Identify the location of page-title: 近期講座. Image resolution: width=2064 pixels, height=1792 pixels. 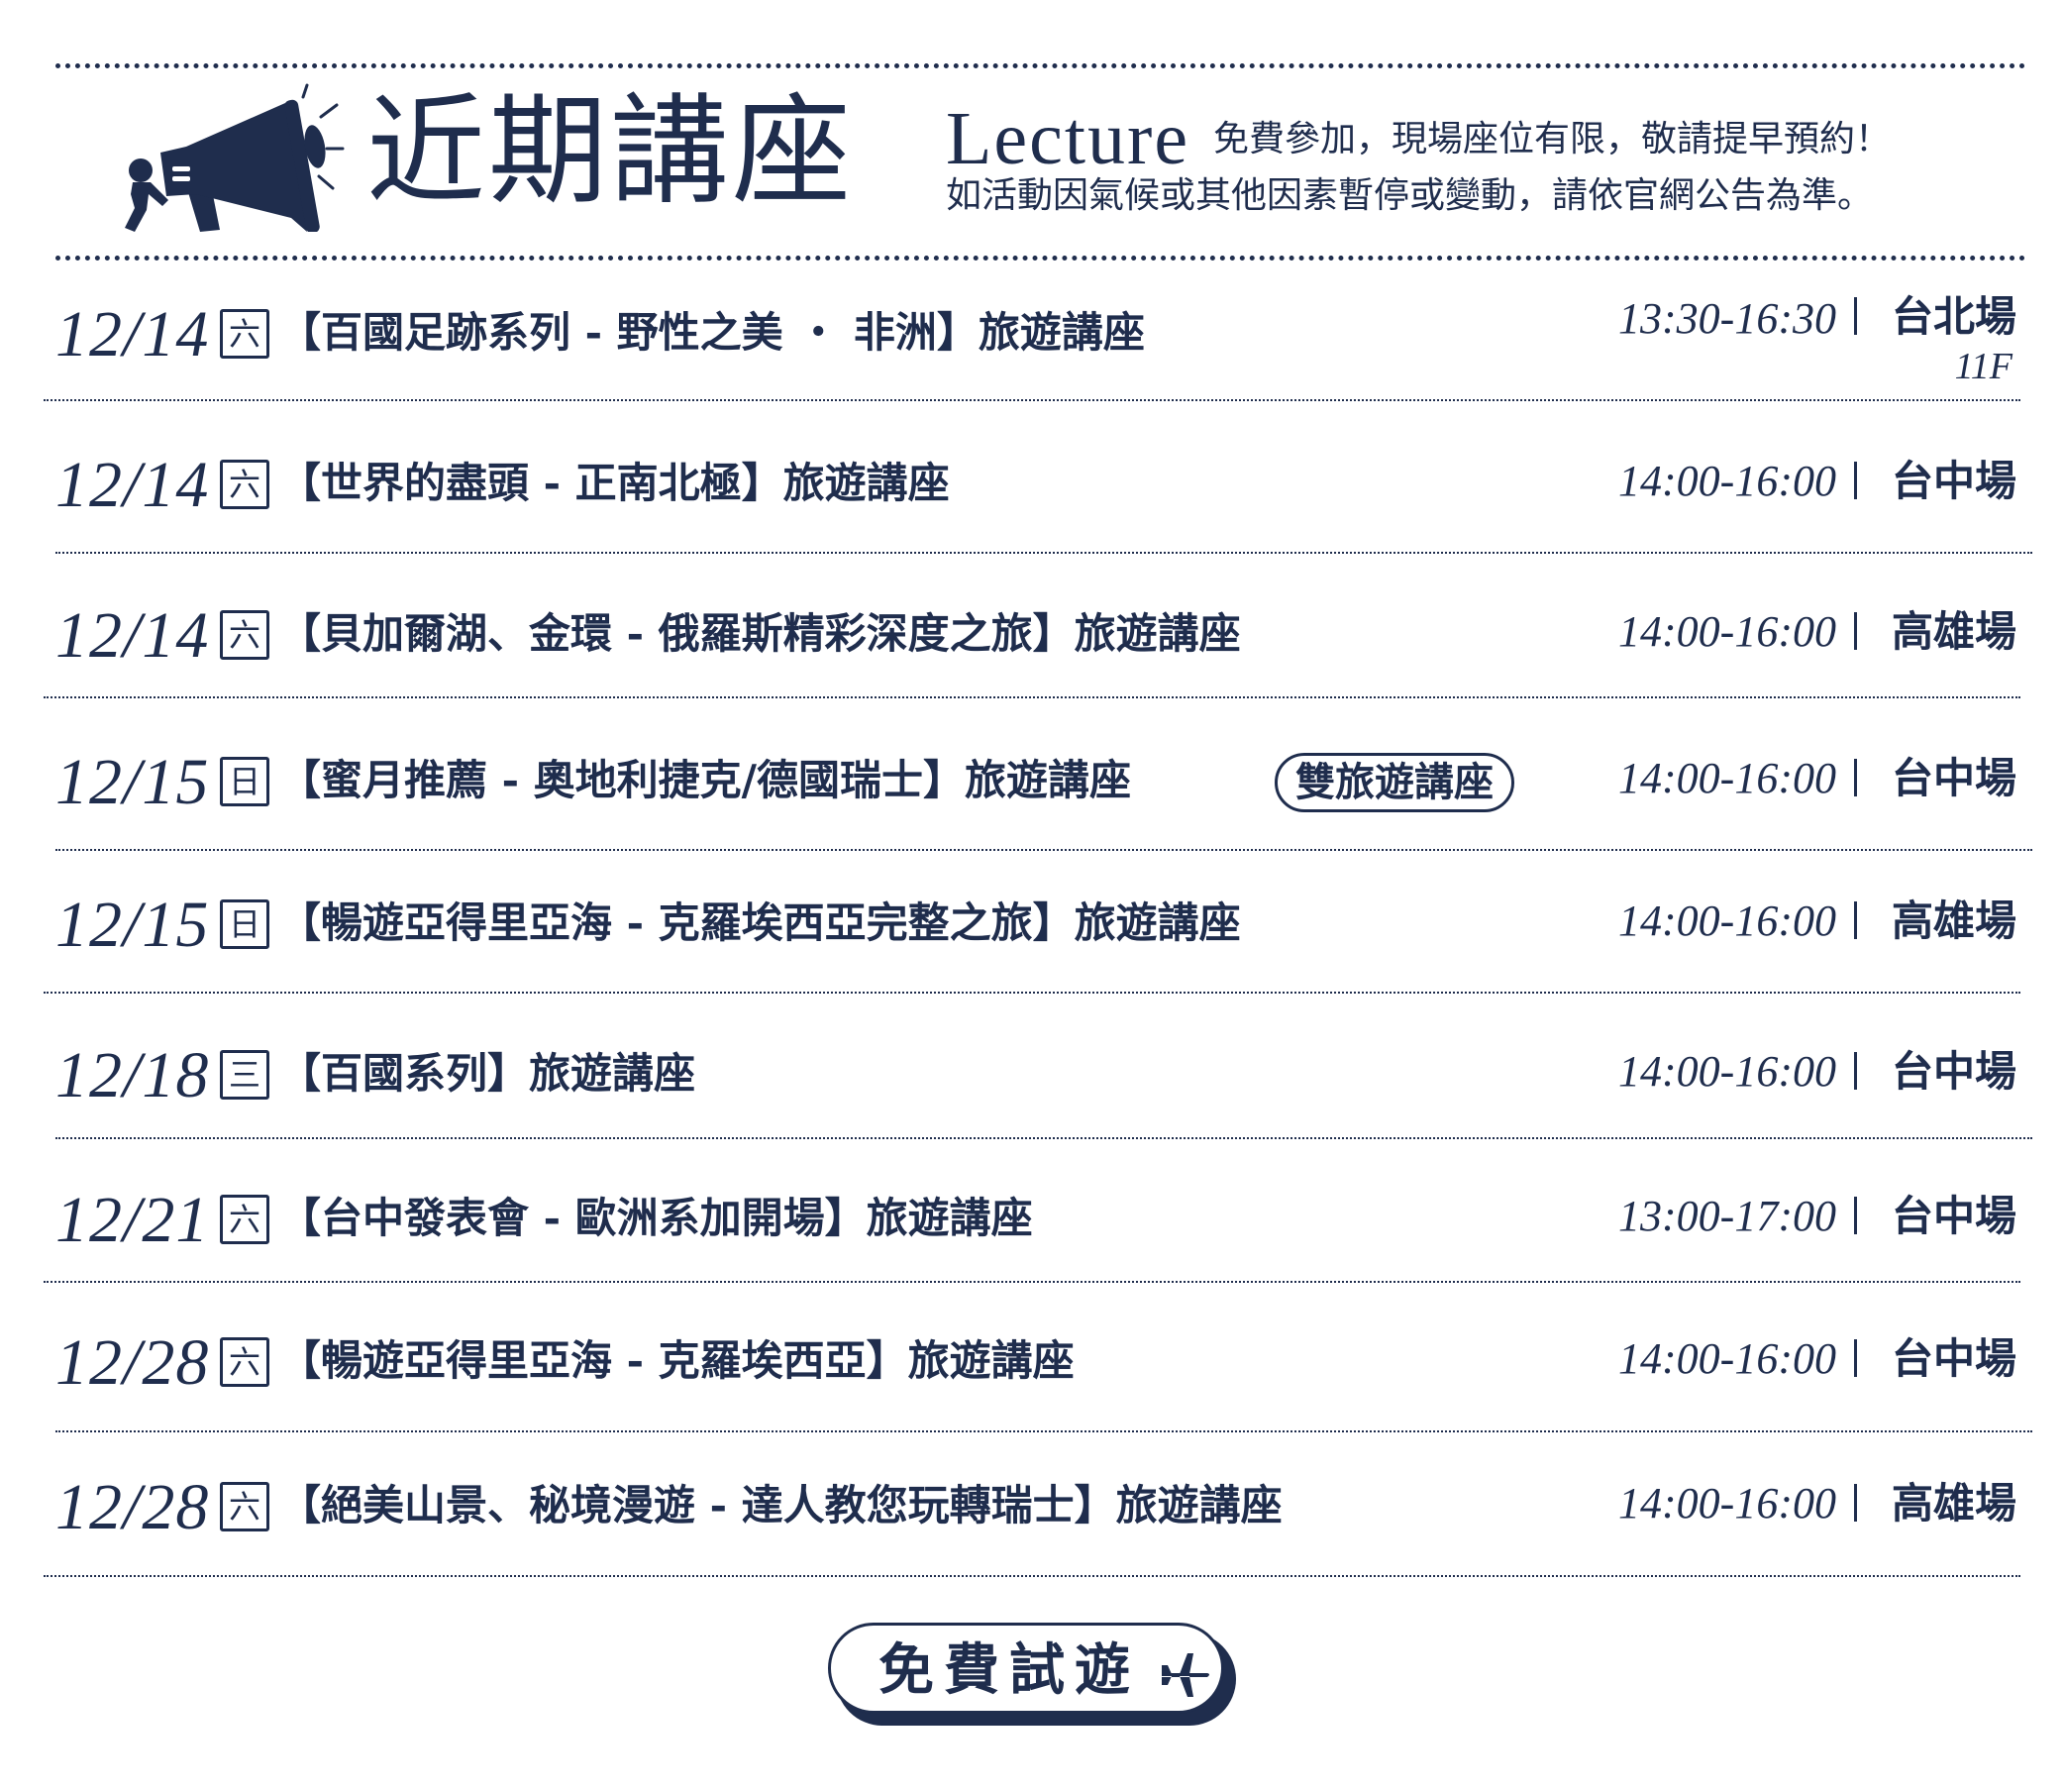
(610, 152).